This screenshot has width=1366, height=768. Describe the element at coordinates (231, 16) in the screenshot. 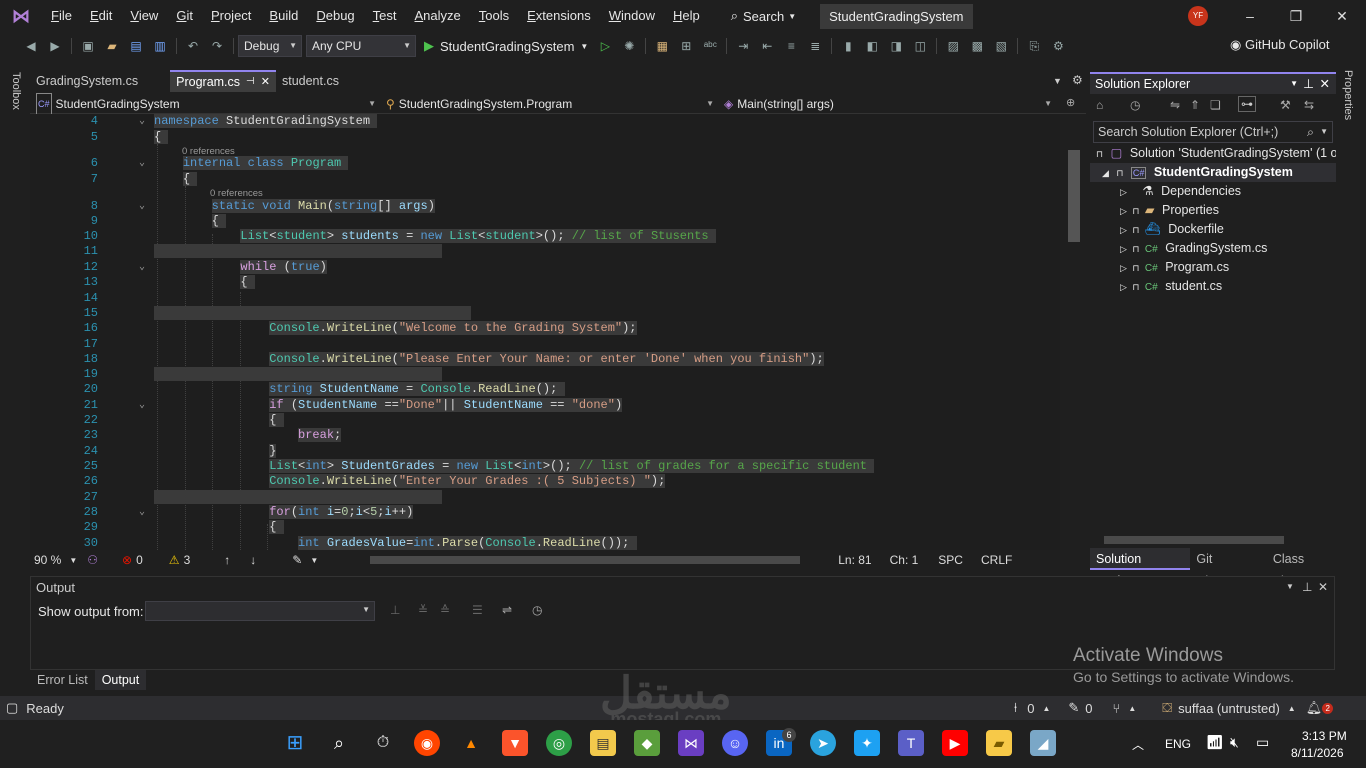

I see `menu-project: Project` at that location.